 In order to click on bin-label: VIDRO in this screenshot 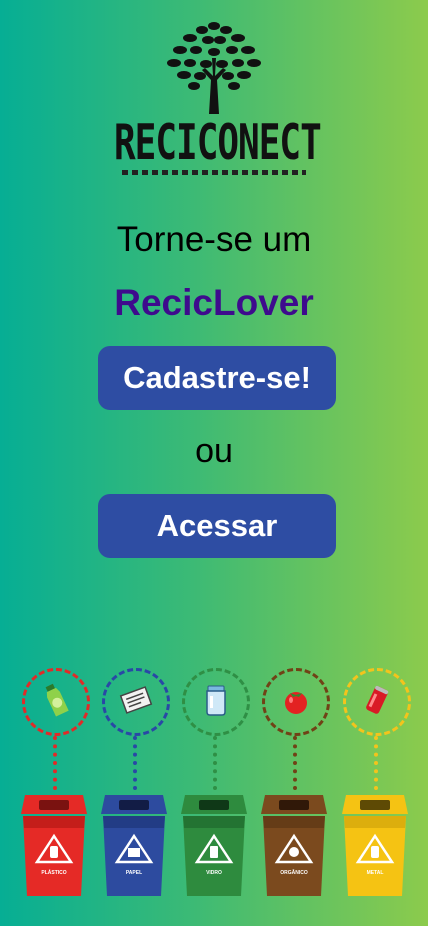, I will do `click(214, 873)`.